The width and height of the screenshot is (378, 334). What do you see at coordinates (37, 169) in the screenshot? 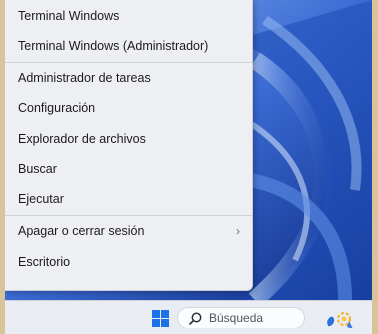
I see `menu-item-label: Buscar` at bounding box center [37, 169].